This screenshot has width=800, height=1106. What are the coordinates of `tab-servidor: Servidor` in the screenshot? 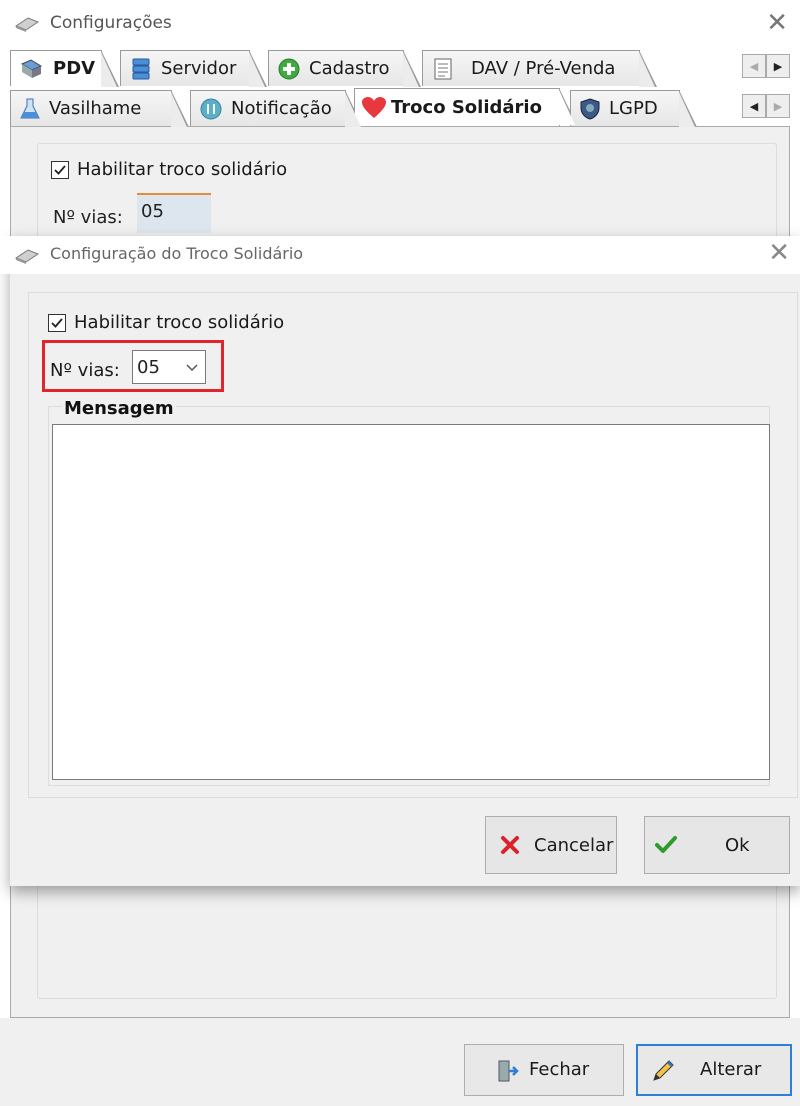 It's located at (193, 68).